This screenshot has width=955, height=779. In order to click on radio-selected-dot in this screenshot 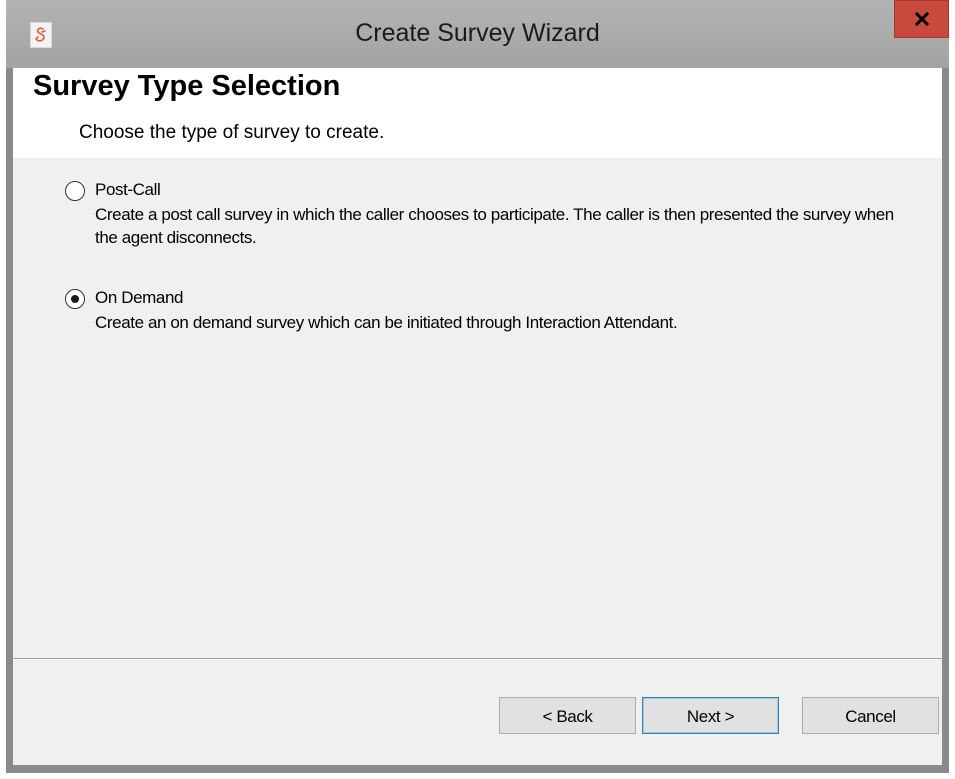, I will do `click(75, 299)`.